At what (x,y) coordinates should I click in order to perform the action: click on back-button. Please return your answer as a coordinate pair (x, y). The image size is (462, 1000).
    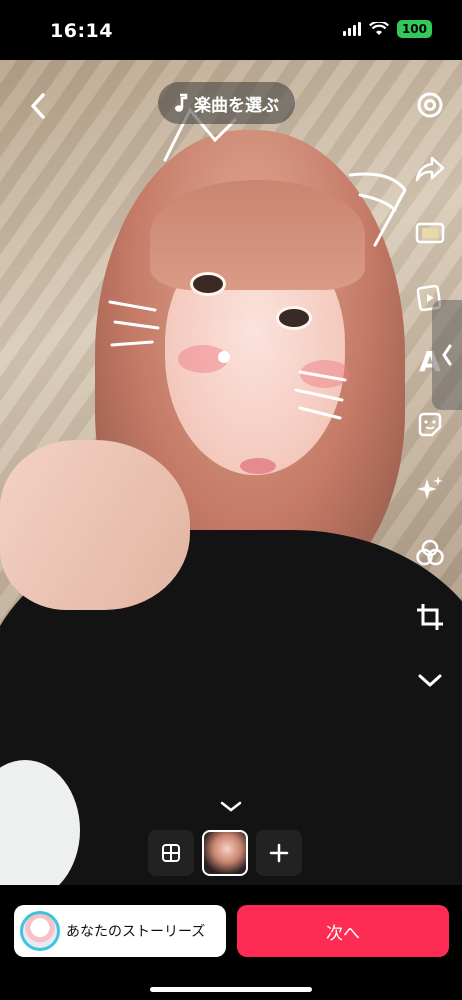
    Looking at the image, I should click on (38, 106).